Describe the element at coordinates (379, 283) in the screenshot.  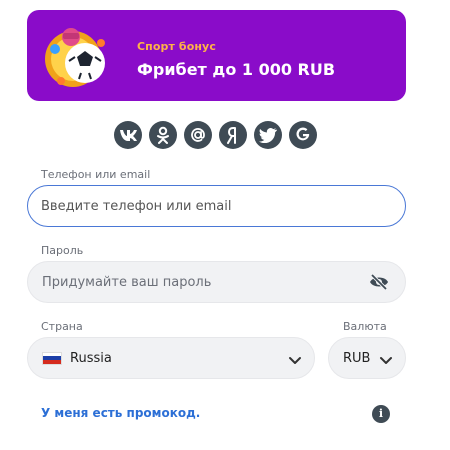
I see `eye-slash-icon` at that location.